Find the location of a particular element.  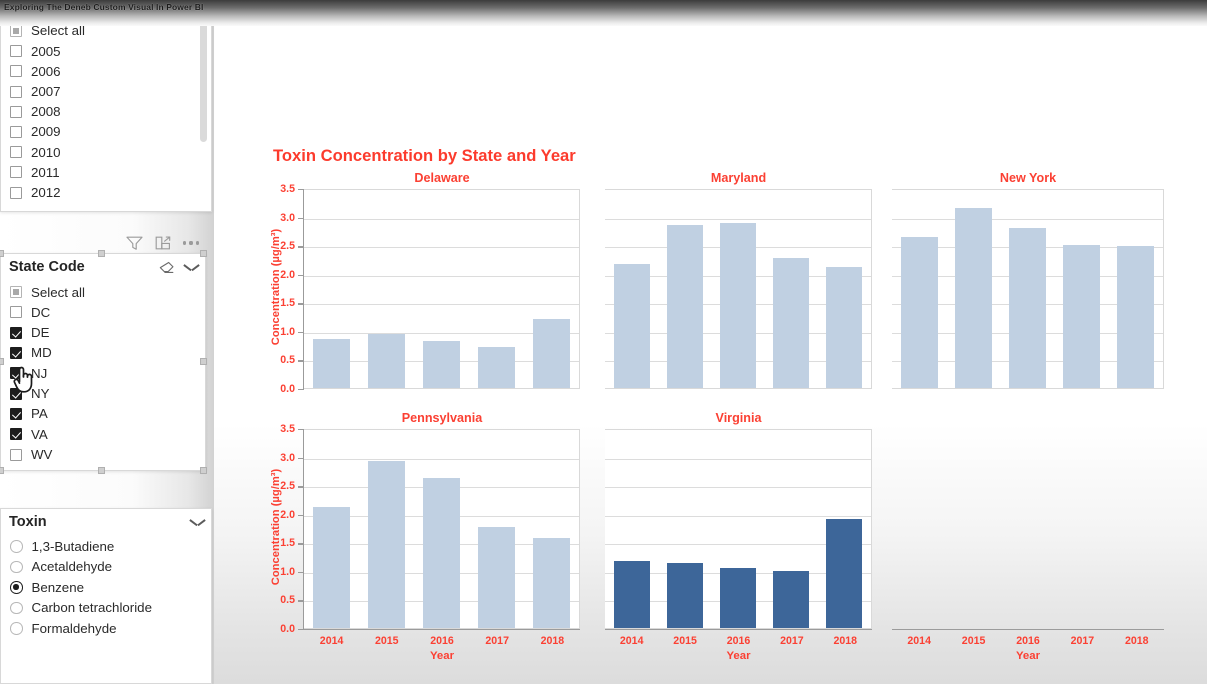

slicer-state-item-de: DE is located at coordinates (103, 333).